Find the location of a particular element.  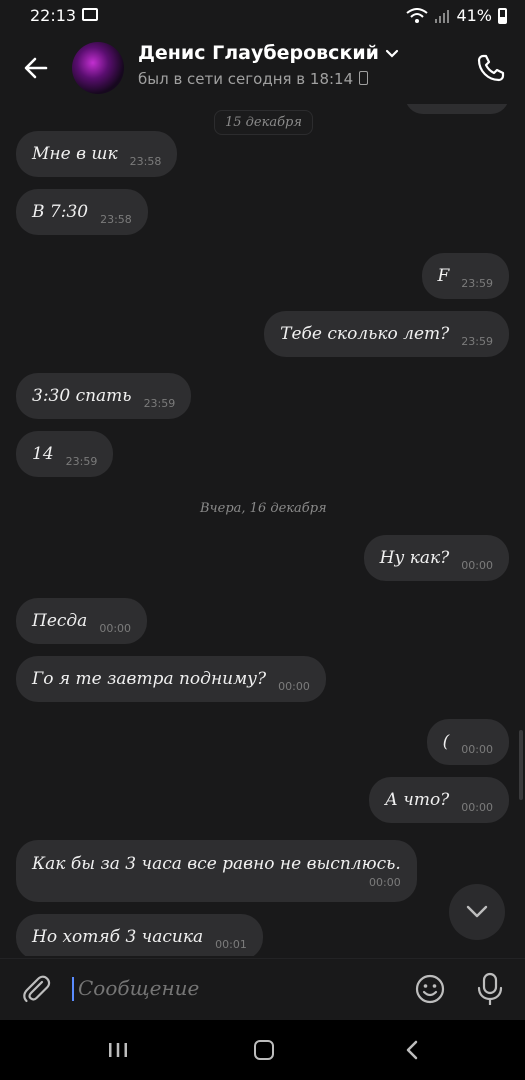

signal-icon is located at coordinates (442, 16).